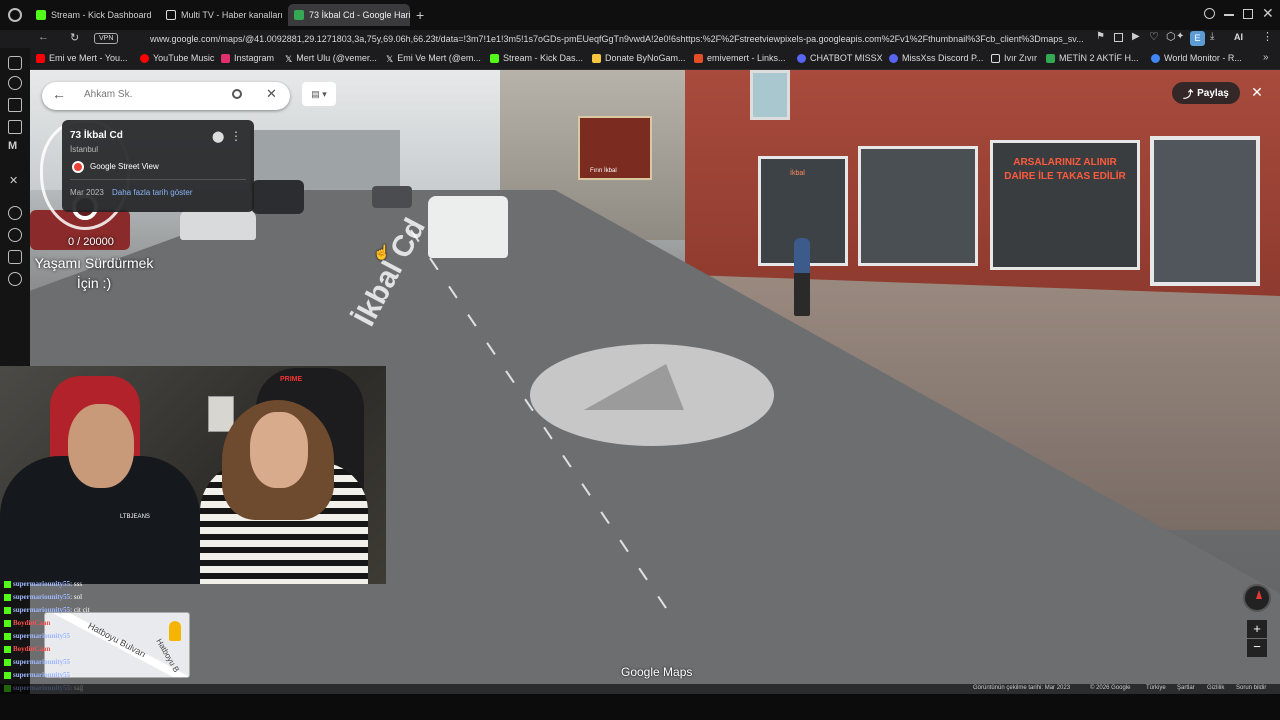 The height and width of the screenshot is (720, 1280). Describe the element at coordinates (15, 83) in the screenshot. I see `history-icon` at that location.